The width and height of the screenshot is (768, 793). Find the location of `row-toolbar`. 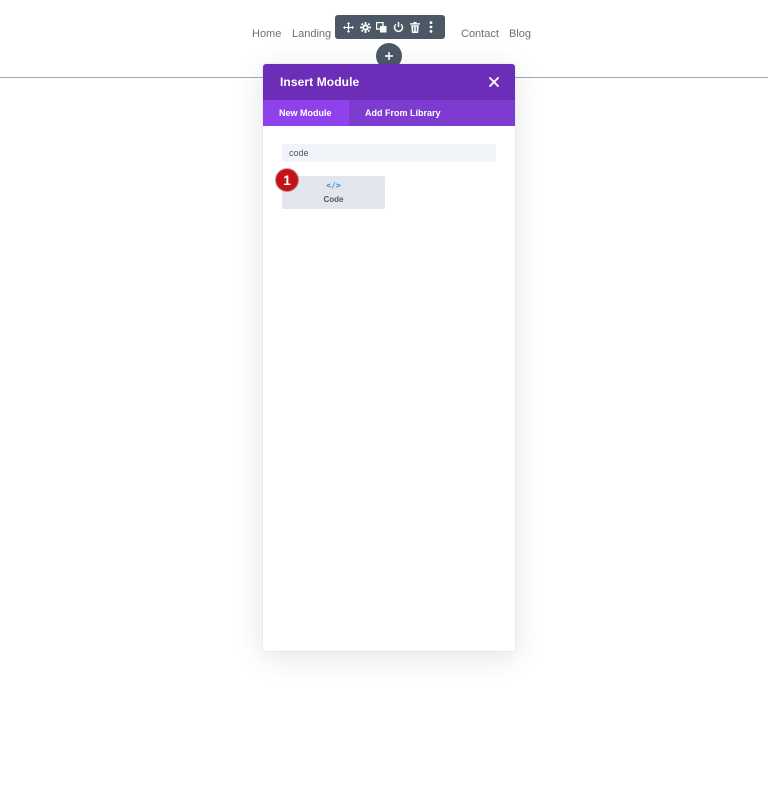

row-toolbar is located at coordinates (390, 27).